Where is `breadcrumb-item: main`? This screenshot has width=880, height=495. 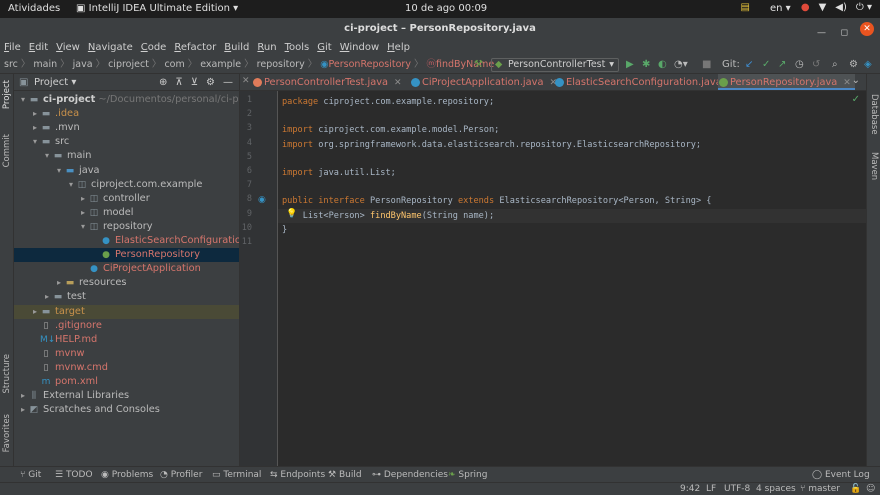 breadcrumb-item: main is located at coordinates (45, 65).